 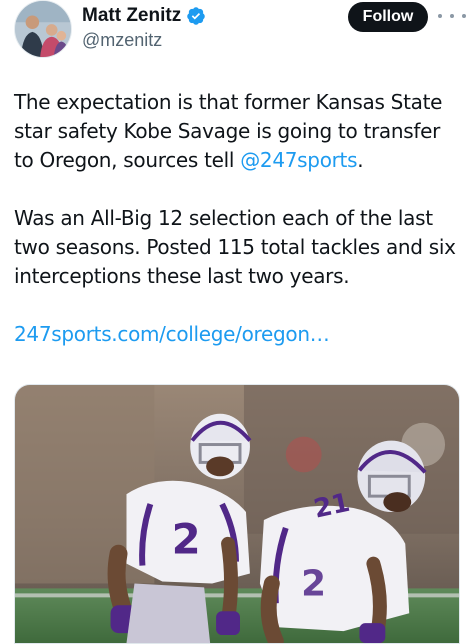 I want to click on mention-link: @247sports, so click(x=298, y=160).